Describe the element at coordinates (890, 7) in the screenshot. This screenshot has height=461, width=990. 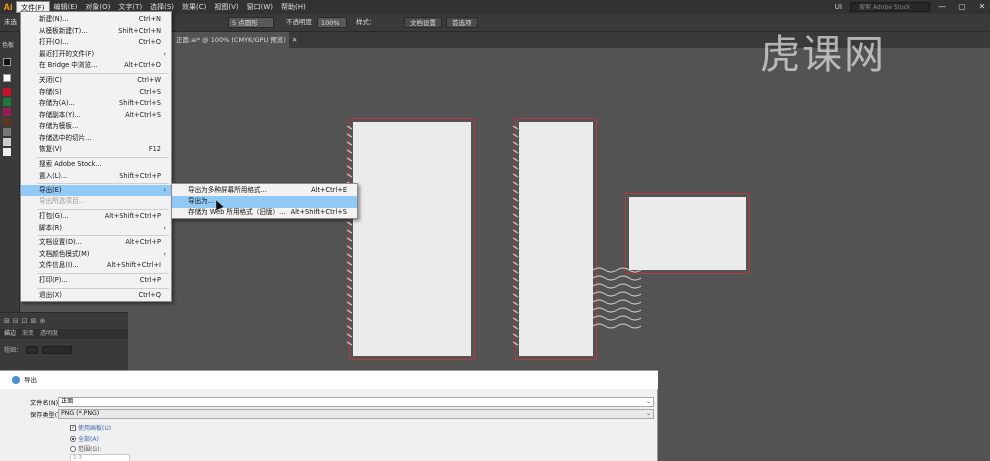
I see `stock-search-input: 搜索 Adobe Stock` at that location.